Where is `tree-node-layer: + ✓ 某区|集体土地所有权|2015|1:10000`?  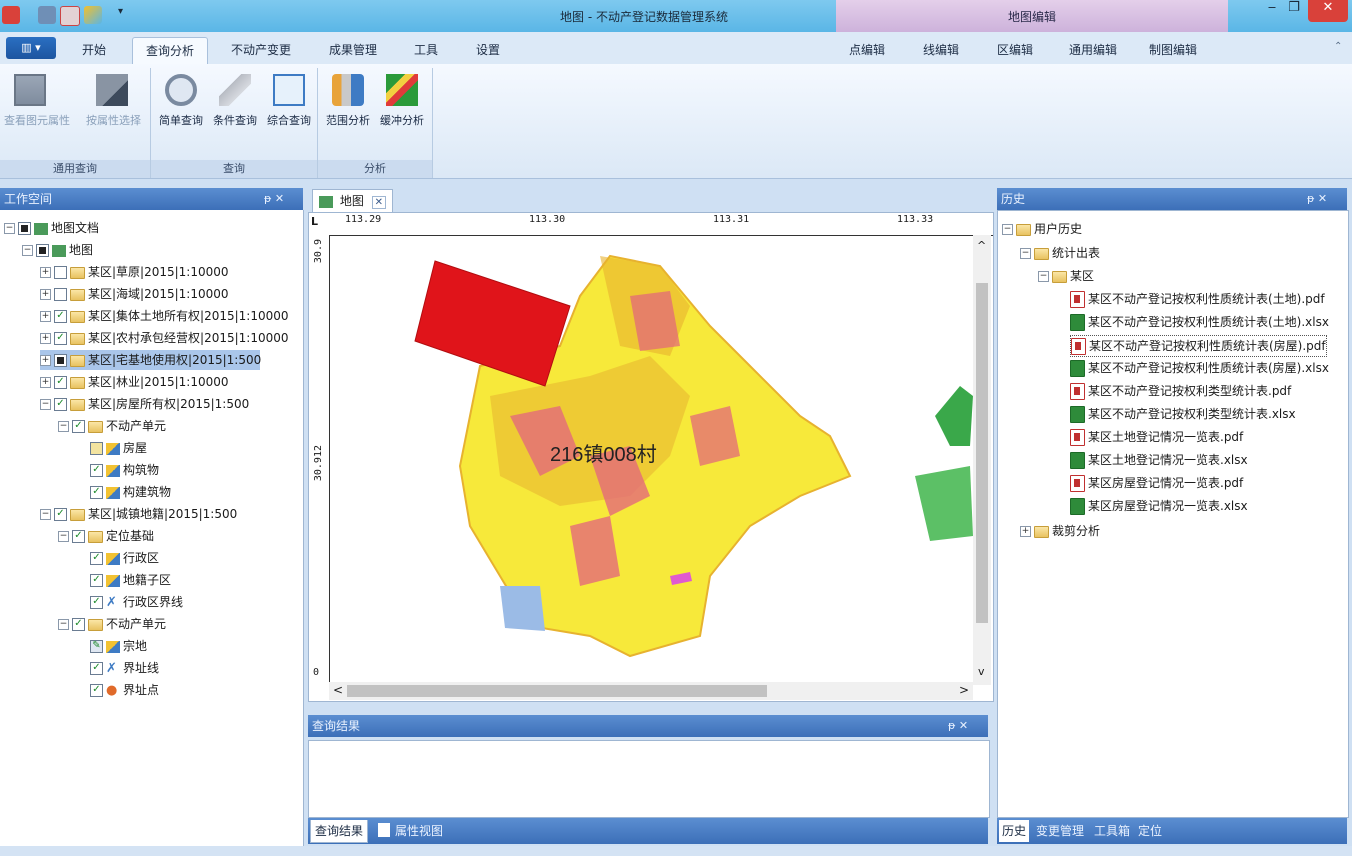 tree-node-layer: + ✓ 某区|集体土地所有权|2015|1:10000 is located at coordinates (164, 316).